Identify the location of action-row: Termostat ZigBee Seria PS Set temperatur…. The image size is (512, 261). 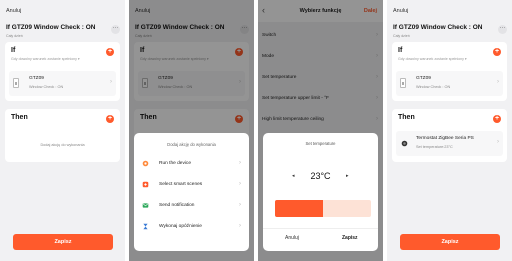
(449, 143).